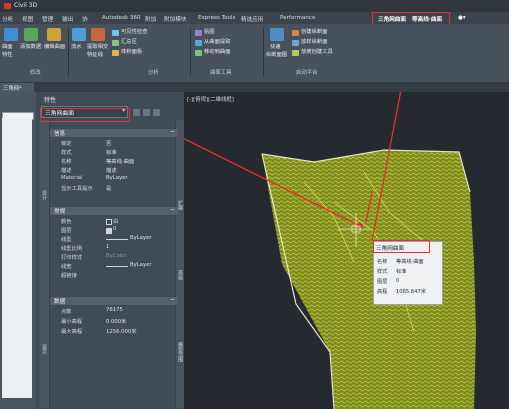 Image resolution: width=509 pixels, height=409 pixels. Describe the element at coordinates (115, 33) in the screenshot. I see `visibility-check-icon` at that location.